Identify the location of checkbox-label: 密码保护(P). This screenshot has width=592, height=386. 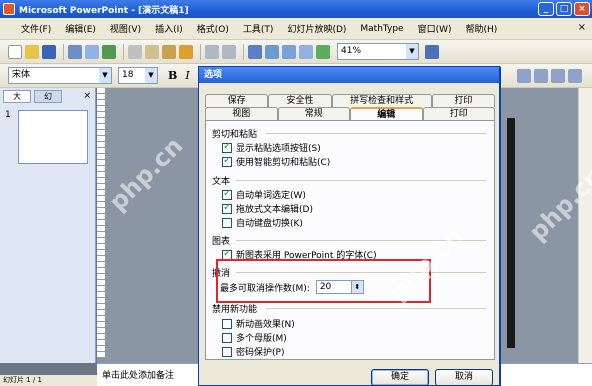
(260, 353).